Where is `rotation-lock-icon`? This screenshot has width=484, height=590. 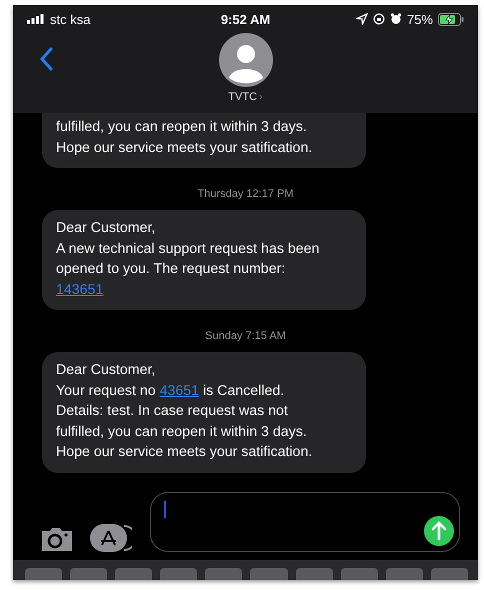
rotation-lock-icon is located at coordinates (378, 19).